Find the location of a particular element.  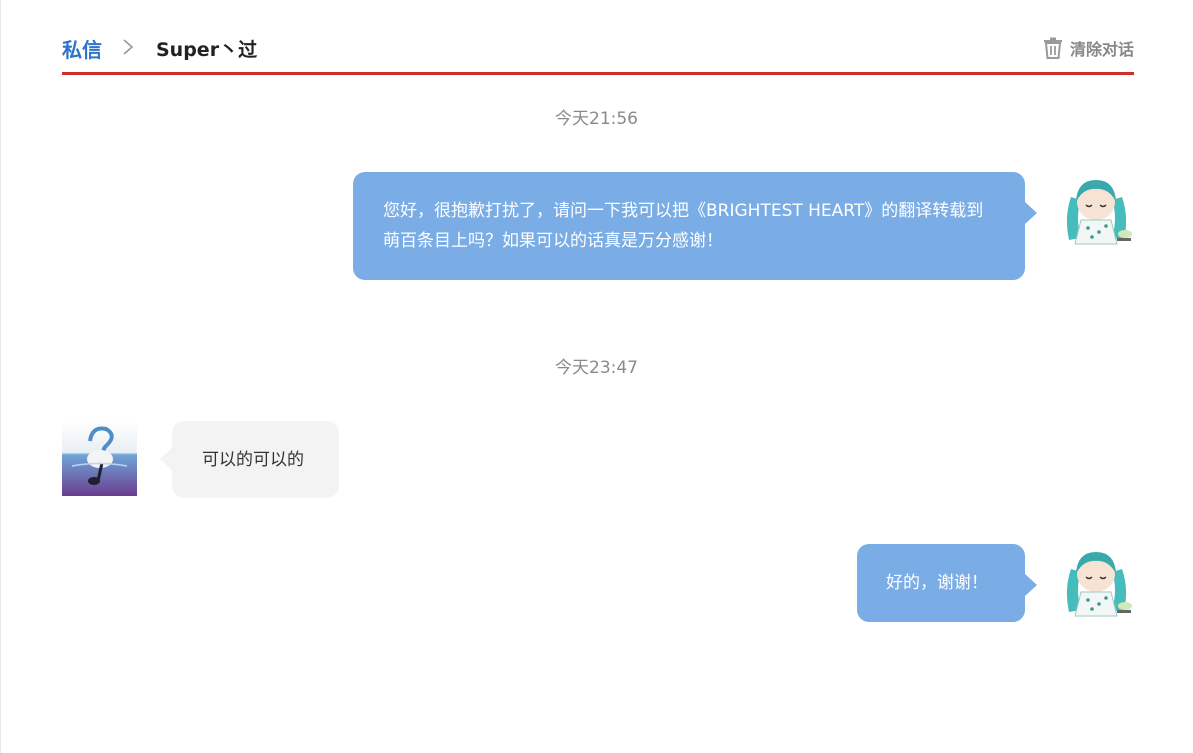

header-divider is located at coordinates (598, 73).